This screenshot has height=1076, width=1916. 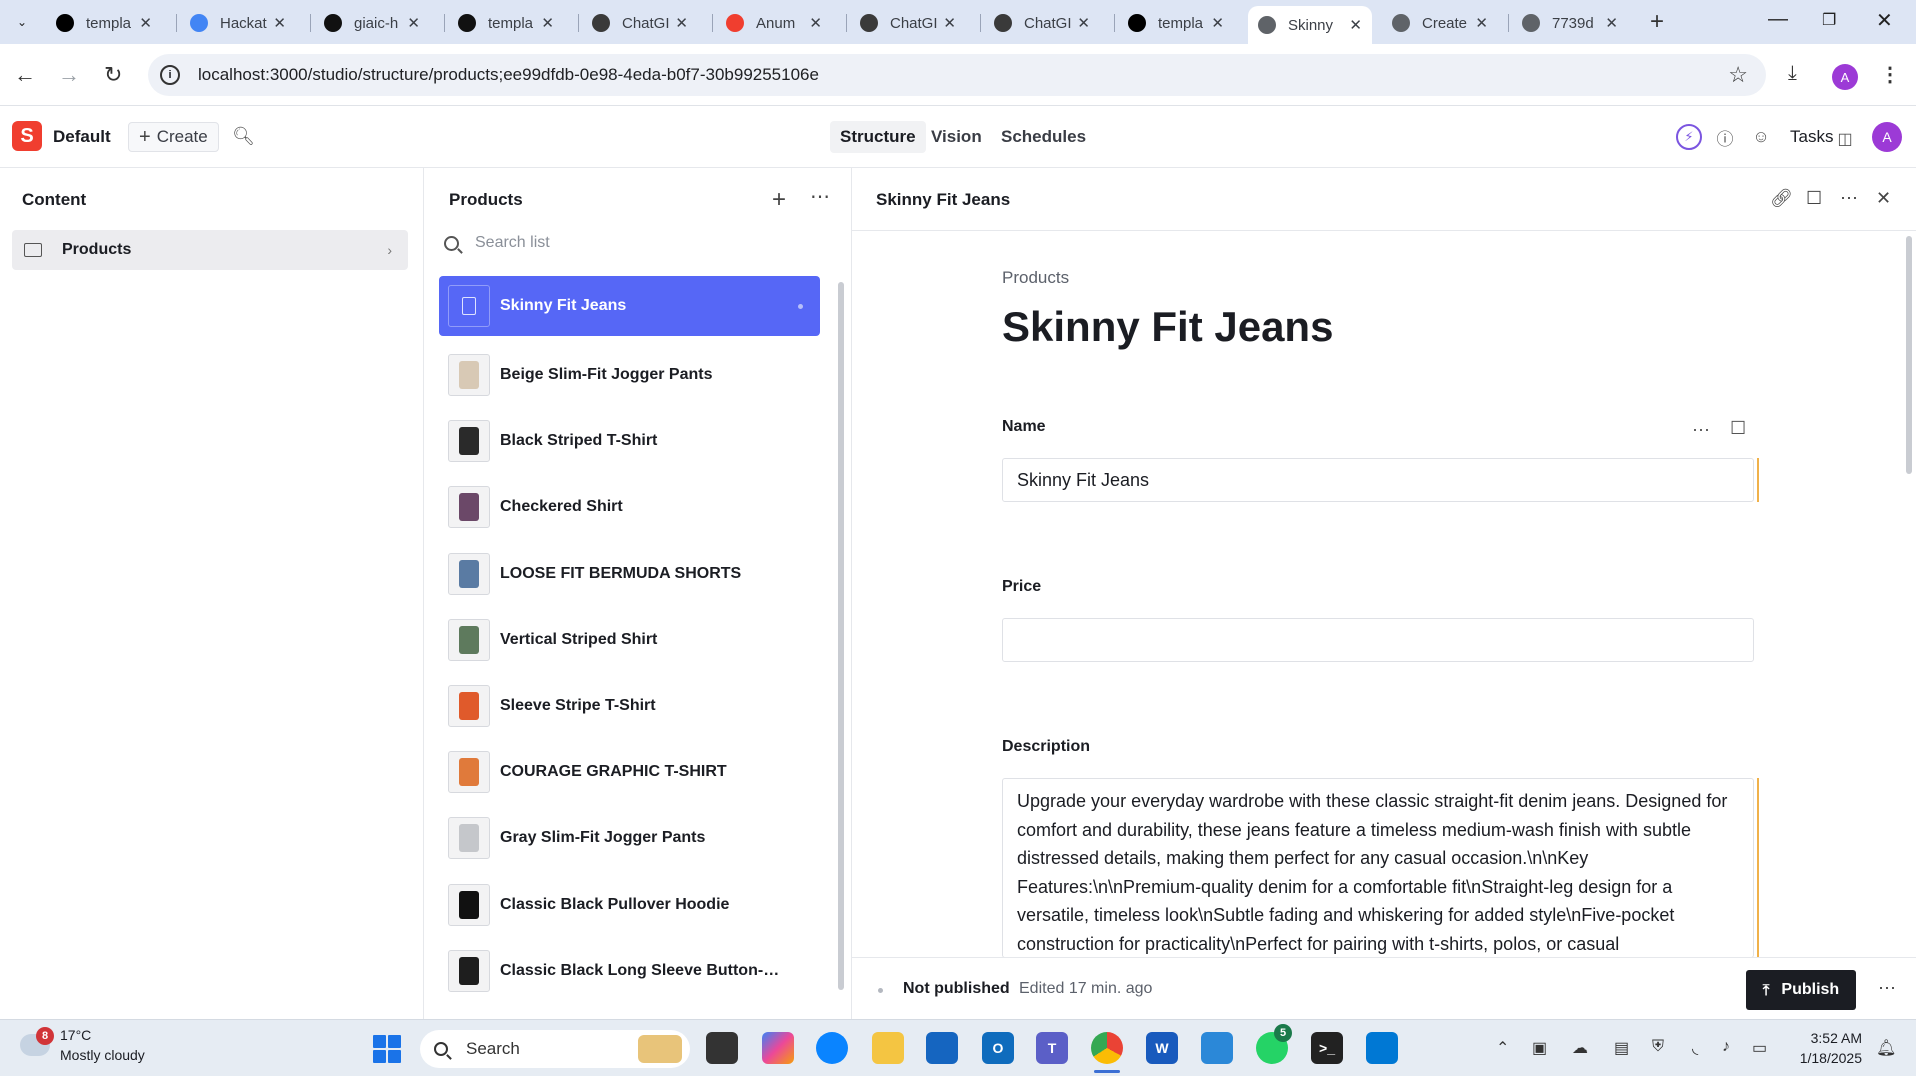 What do you see at coordinates (1890, 74) in the screenshot?
I see `browser-menu-icon: ⋮` at bounding box center [1890, 74].